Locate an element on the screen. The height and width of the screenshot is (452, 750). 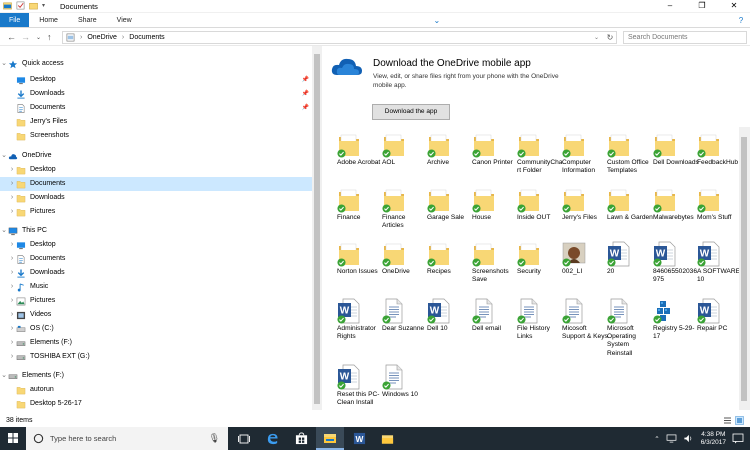
folder-item: Mom's Stuff is located at coordinates (720, 204).